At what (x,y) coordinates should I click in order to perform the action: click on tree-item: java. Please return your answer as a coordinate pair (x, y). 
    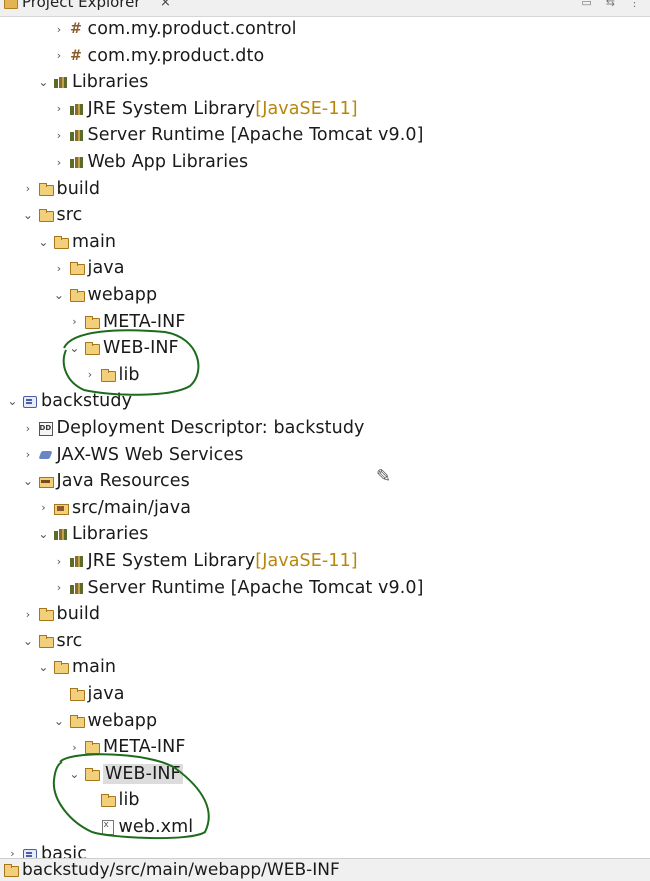
    Looking at the image, I should click on (89, 694).